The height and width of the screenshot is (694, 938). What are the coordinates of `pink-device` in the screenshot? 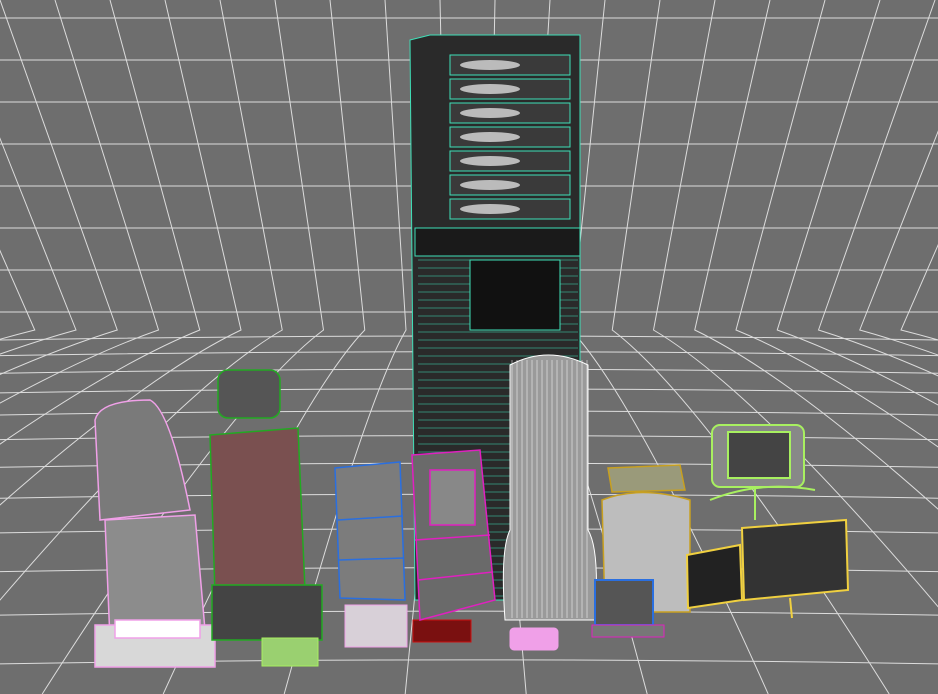 It's located at (534, 639).